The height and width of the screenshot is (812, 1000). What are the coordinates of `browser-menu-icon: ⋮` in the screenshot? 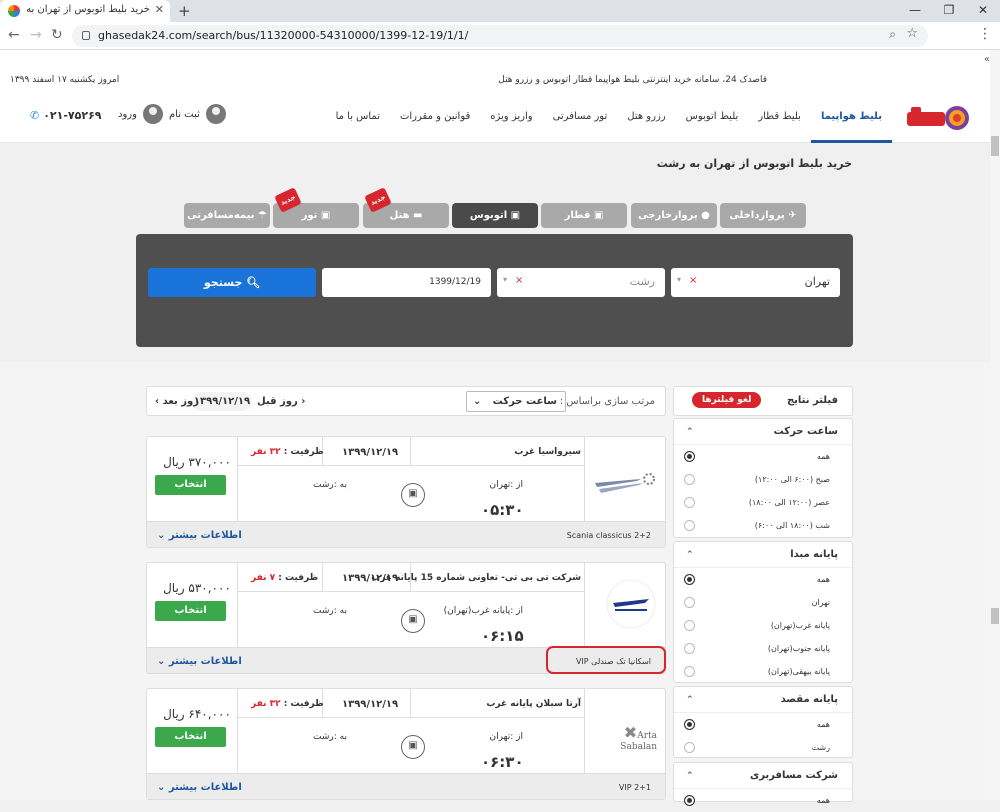 It's located at (985, 34).